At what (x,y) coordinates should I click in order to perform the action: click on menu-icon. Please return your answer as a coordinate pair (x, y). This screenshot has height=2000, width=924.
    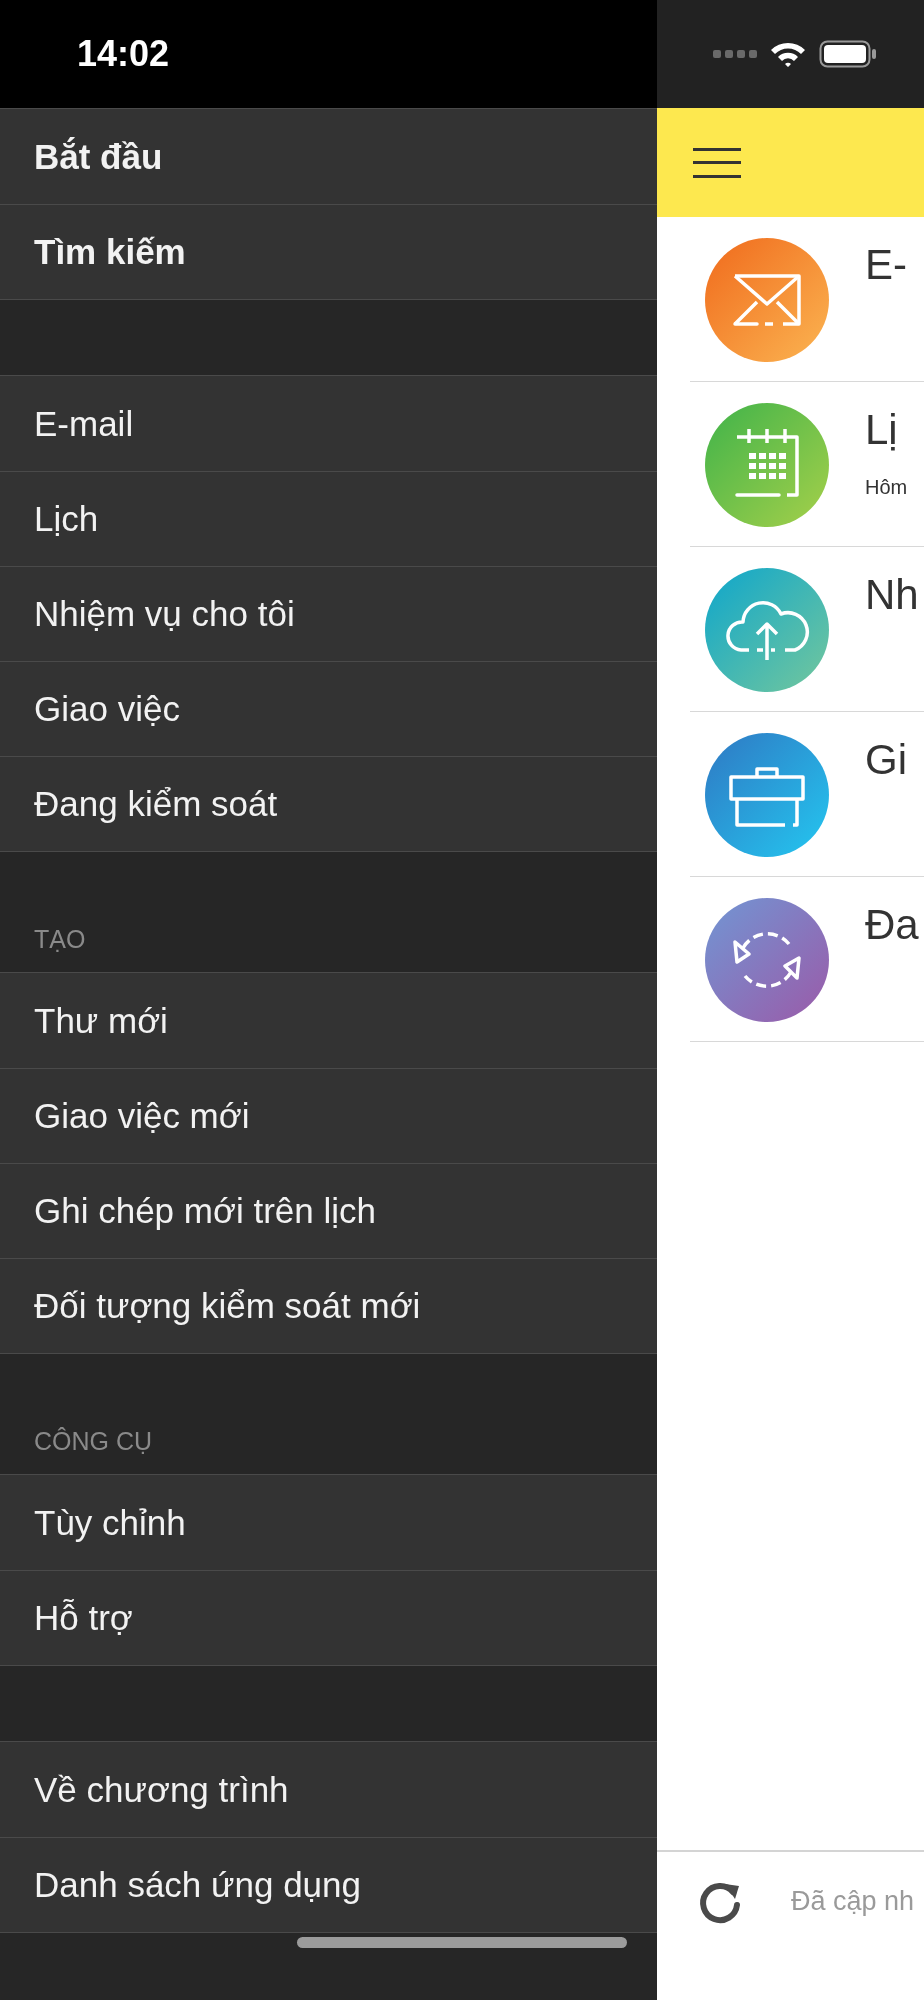
    Looking at the image, I should click on (717, 162).